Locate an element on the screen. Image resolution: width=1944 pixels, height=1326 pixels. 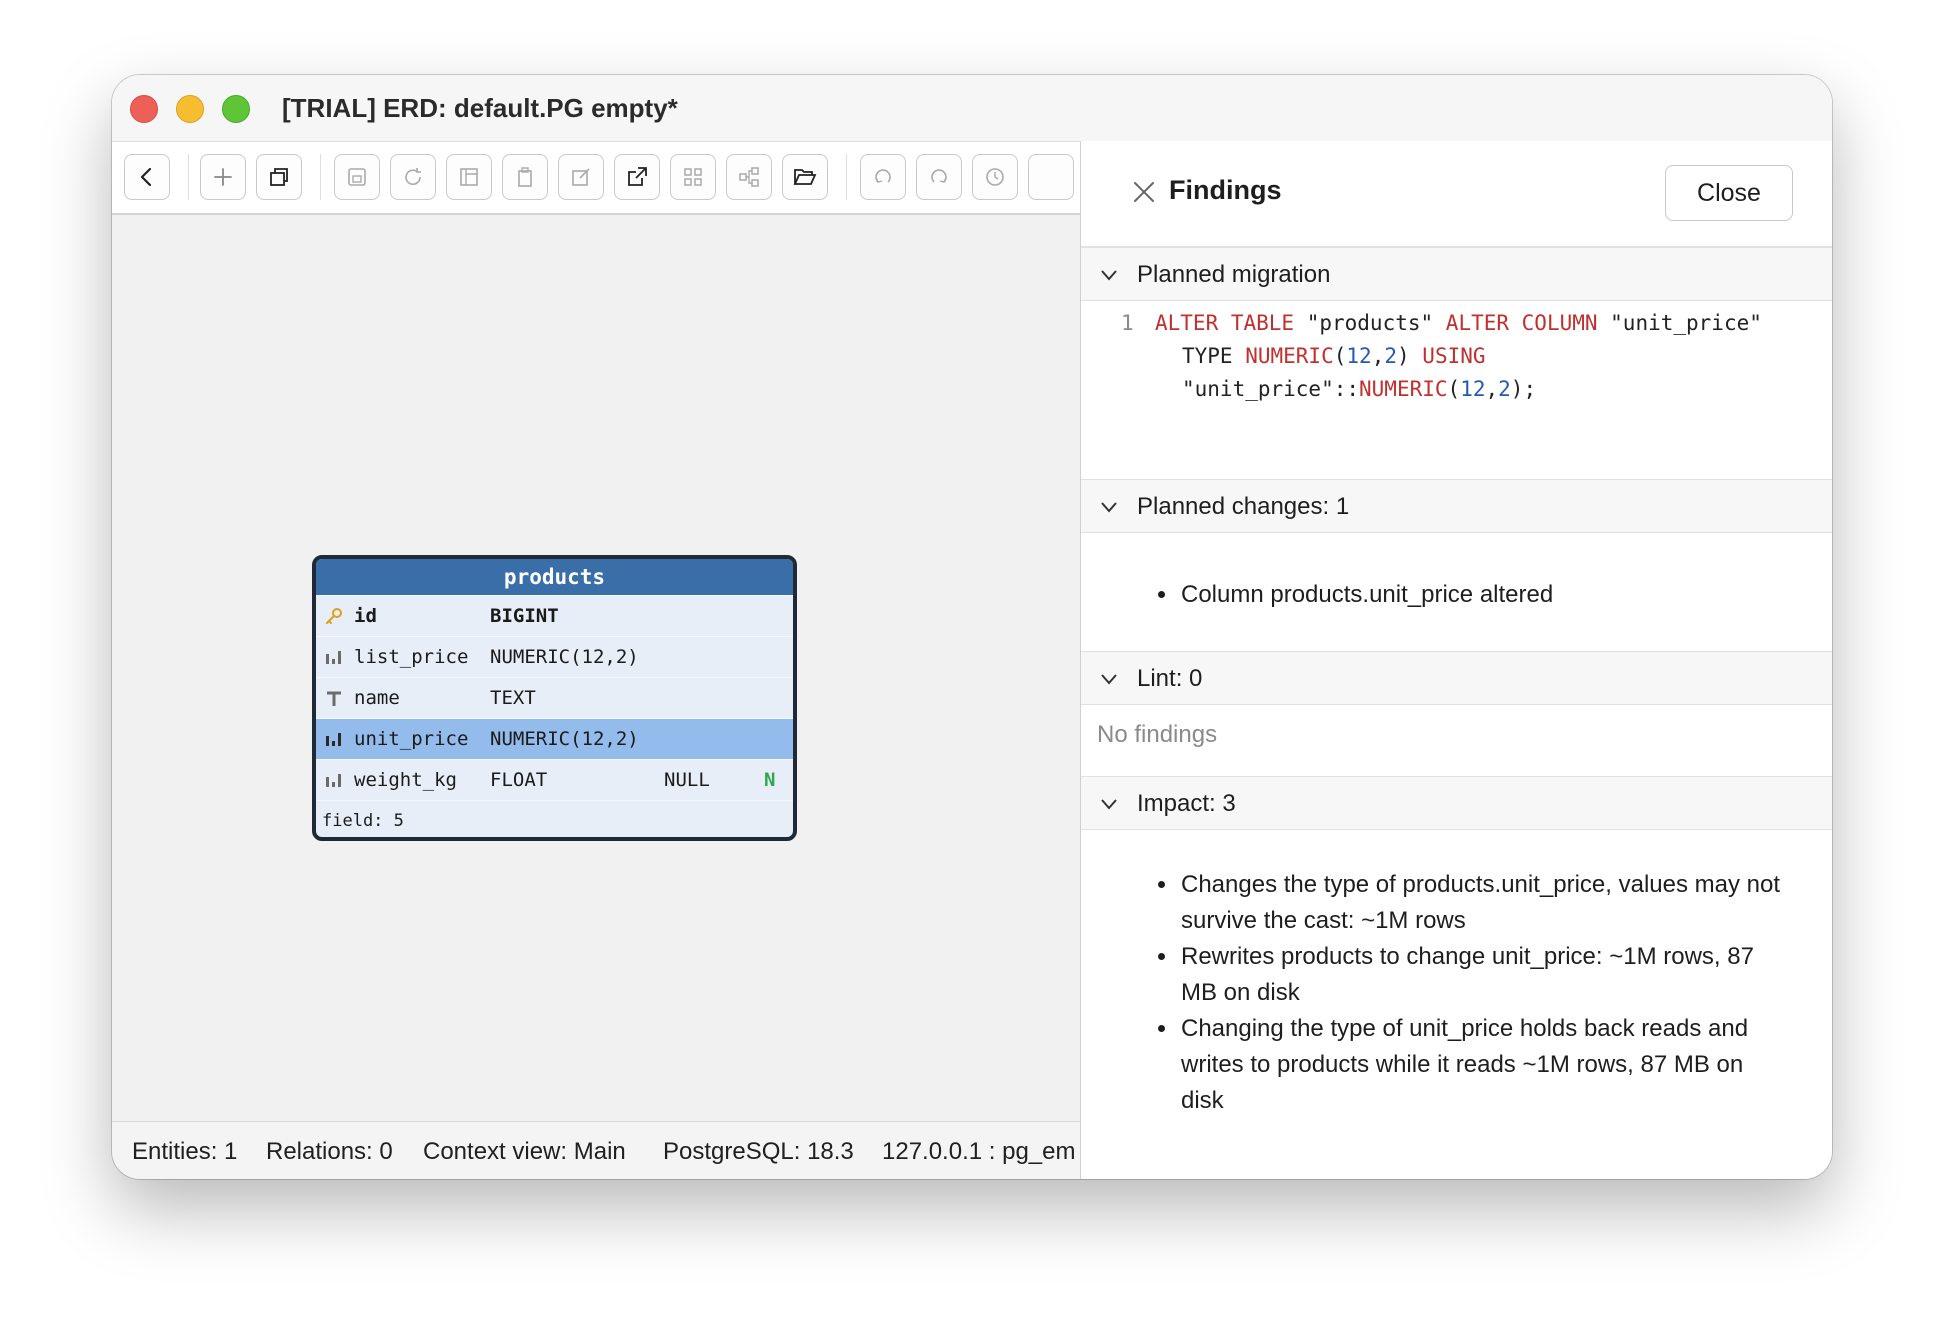
field-count: field: 5 is located at coordinates (363, 821).